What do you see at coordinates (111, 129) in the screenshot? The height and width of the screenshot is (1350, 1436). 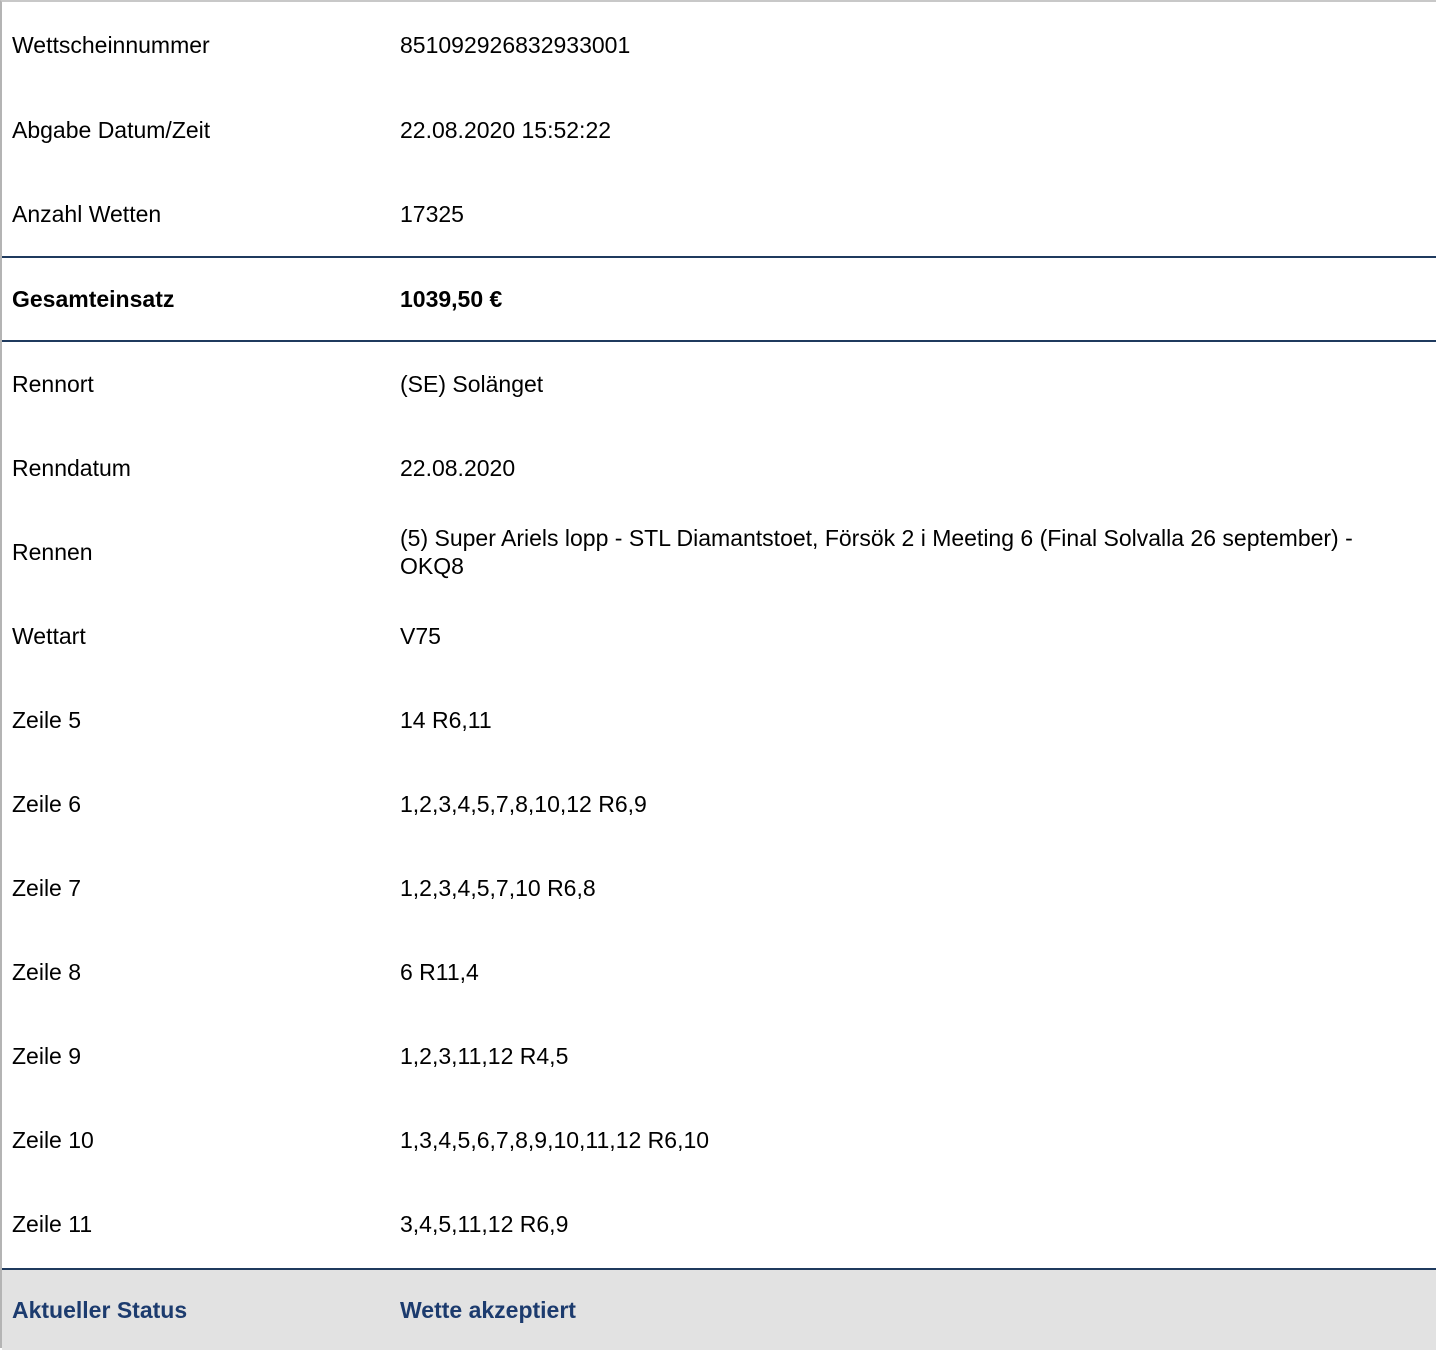 I see `submission-datetime-label: Abgabe Datum/Zeit` at bounding box center [111, 129].